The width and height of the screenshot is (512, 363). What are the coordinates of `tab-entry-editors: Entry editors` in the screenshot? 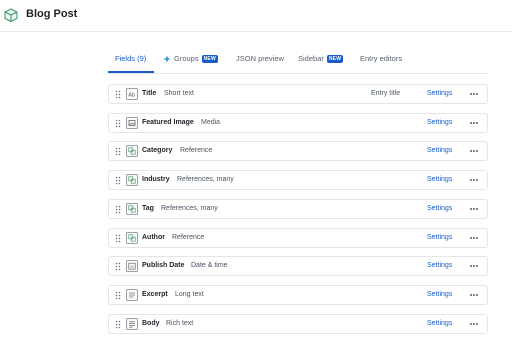 It's located at (381, 58).